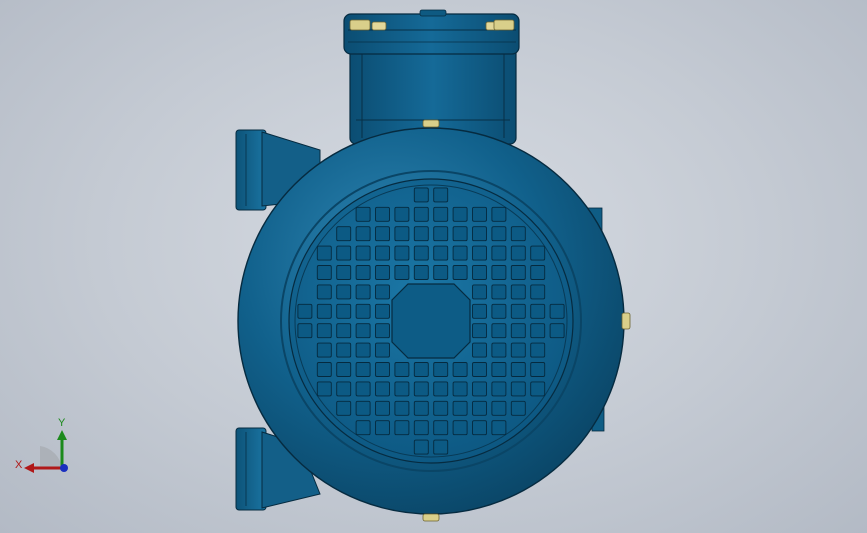 Image resolution: width=867 pixels, height=533 pixels. Describe the element at coordinates (431, 123) in the screenshot. I see `bolt-top` at that location.